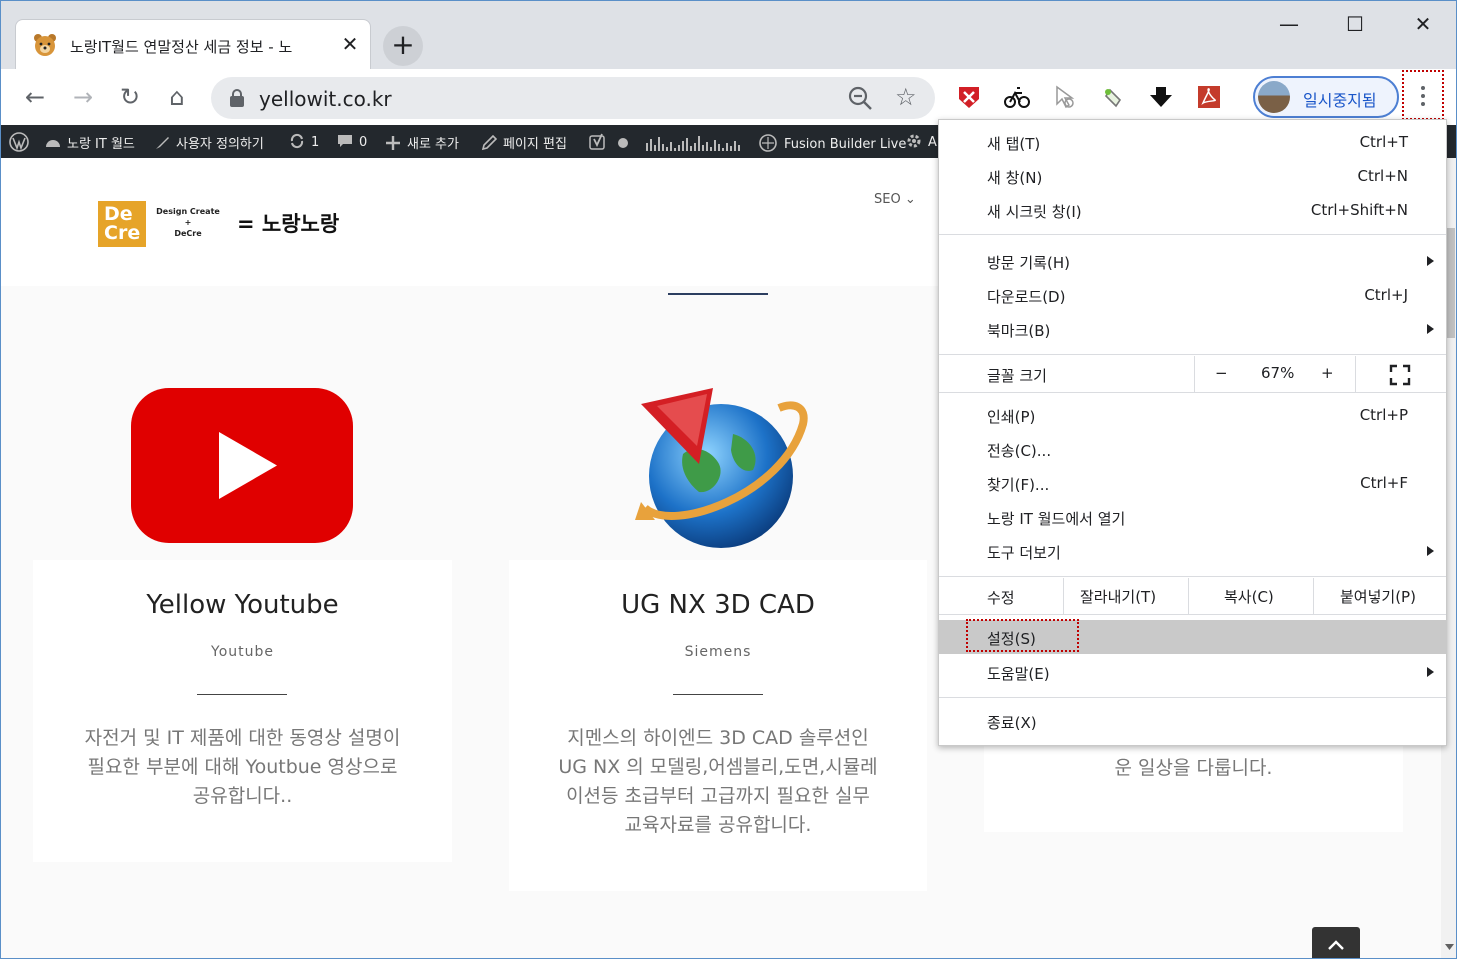 This screenshot has height=959, width=1457. Describe the element at coordinates (1192, 517) in the screenshot. I see `menu-open-in-app: 노랑 IT 월드에서 열기` at that location.